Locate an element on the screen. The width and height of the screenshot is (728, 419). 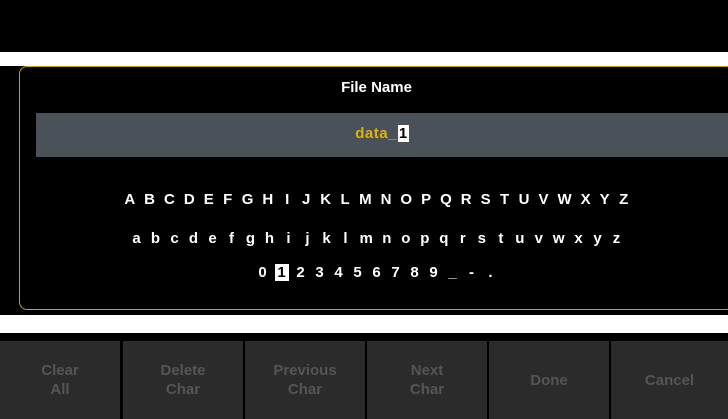
keyboard-key: n is located at coordinates (387, 238).